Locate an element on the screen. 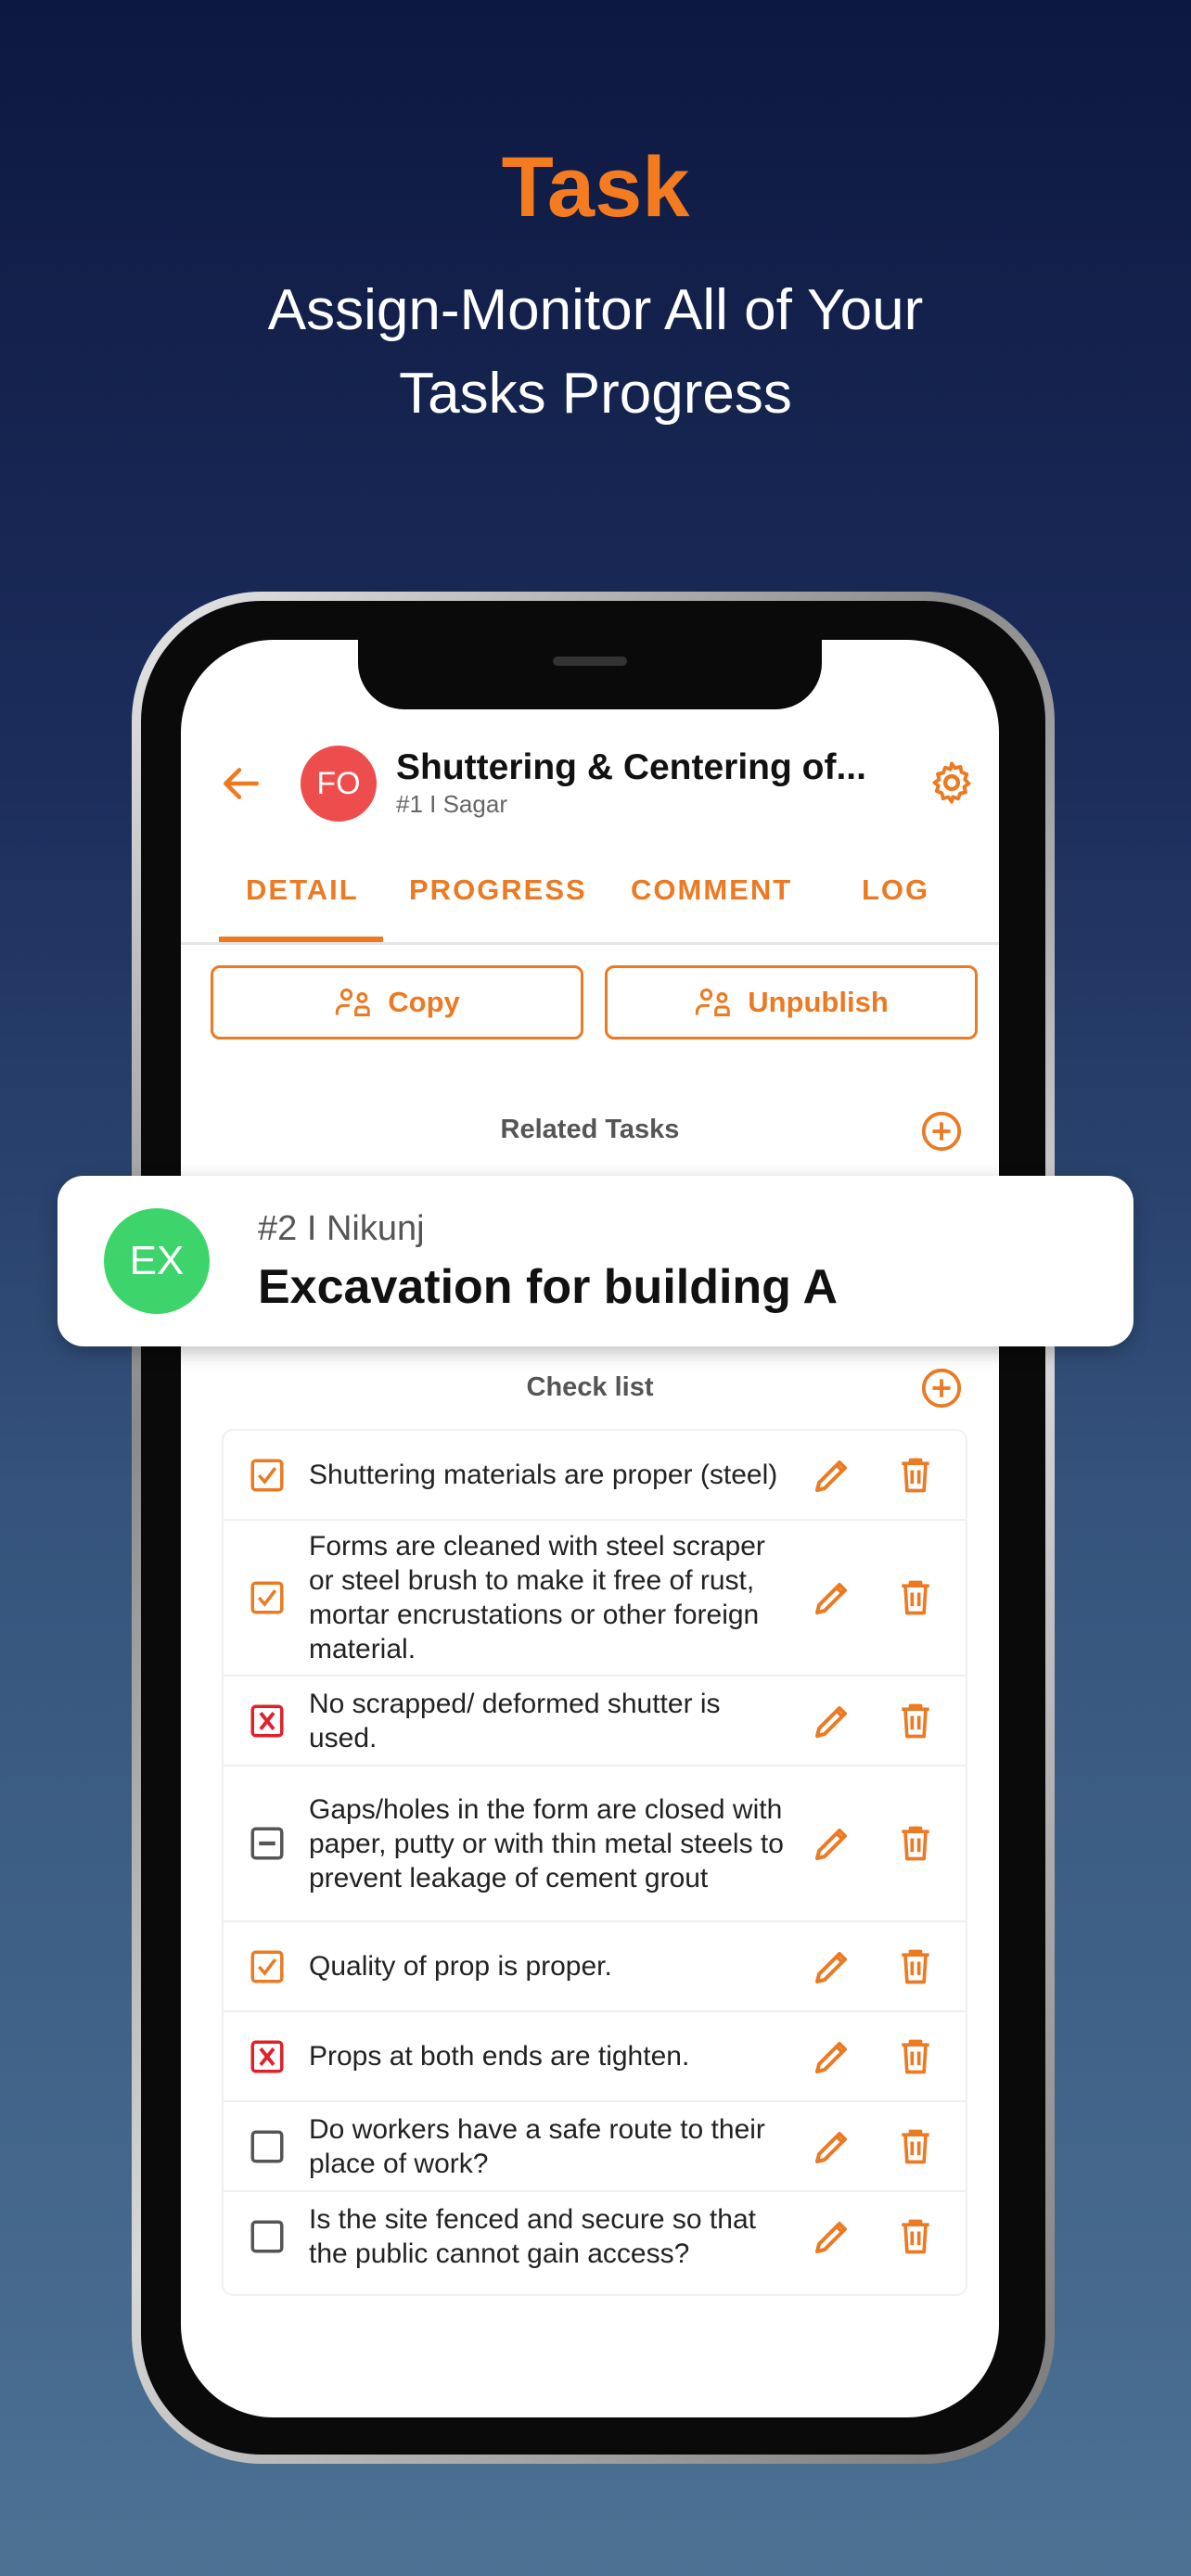  tab-progress: PROGRESS is located at coordinates (498, 890).